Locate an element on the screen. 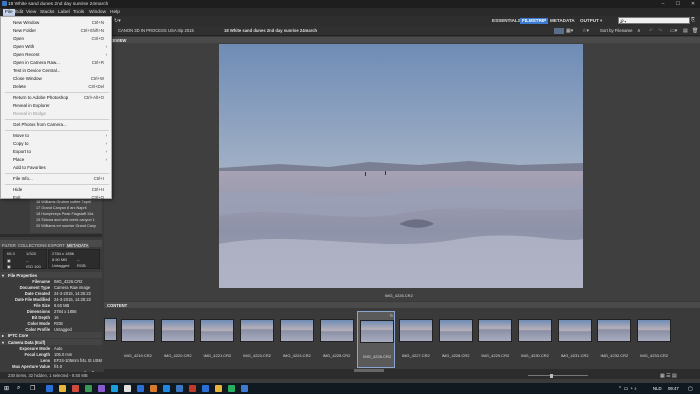  tab-export: EXPORT is located at coordinates (56, 245).